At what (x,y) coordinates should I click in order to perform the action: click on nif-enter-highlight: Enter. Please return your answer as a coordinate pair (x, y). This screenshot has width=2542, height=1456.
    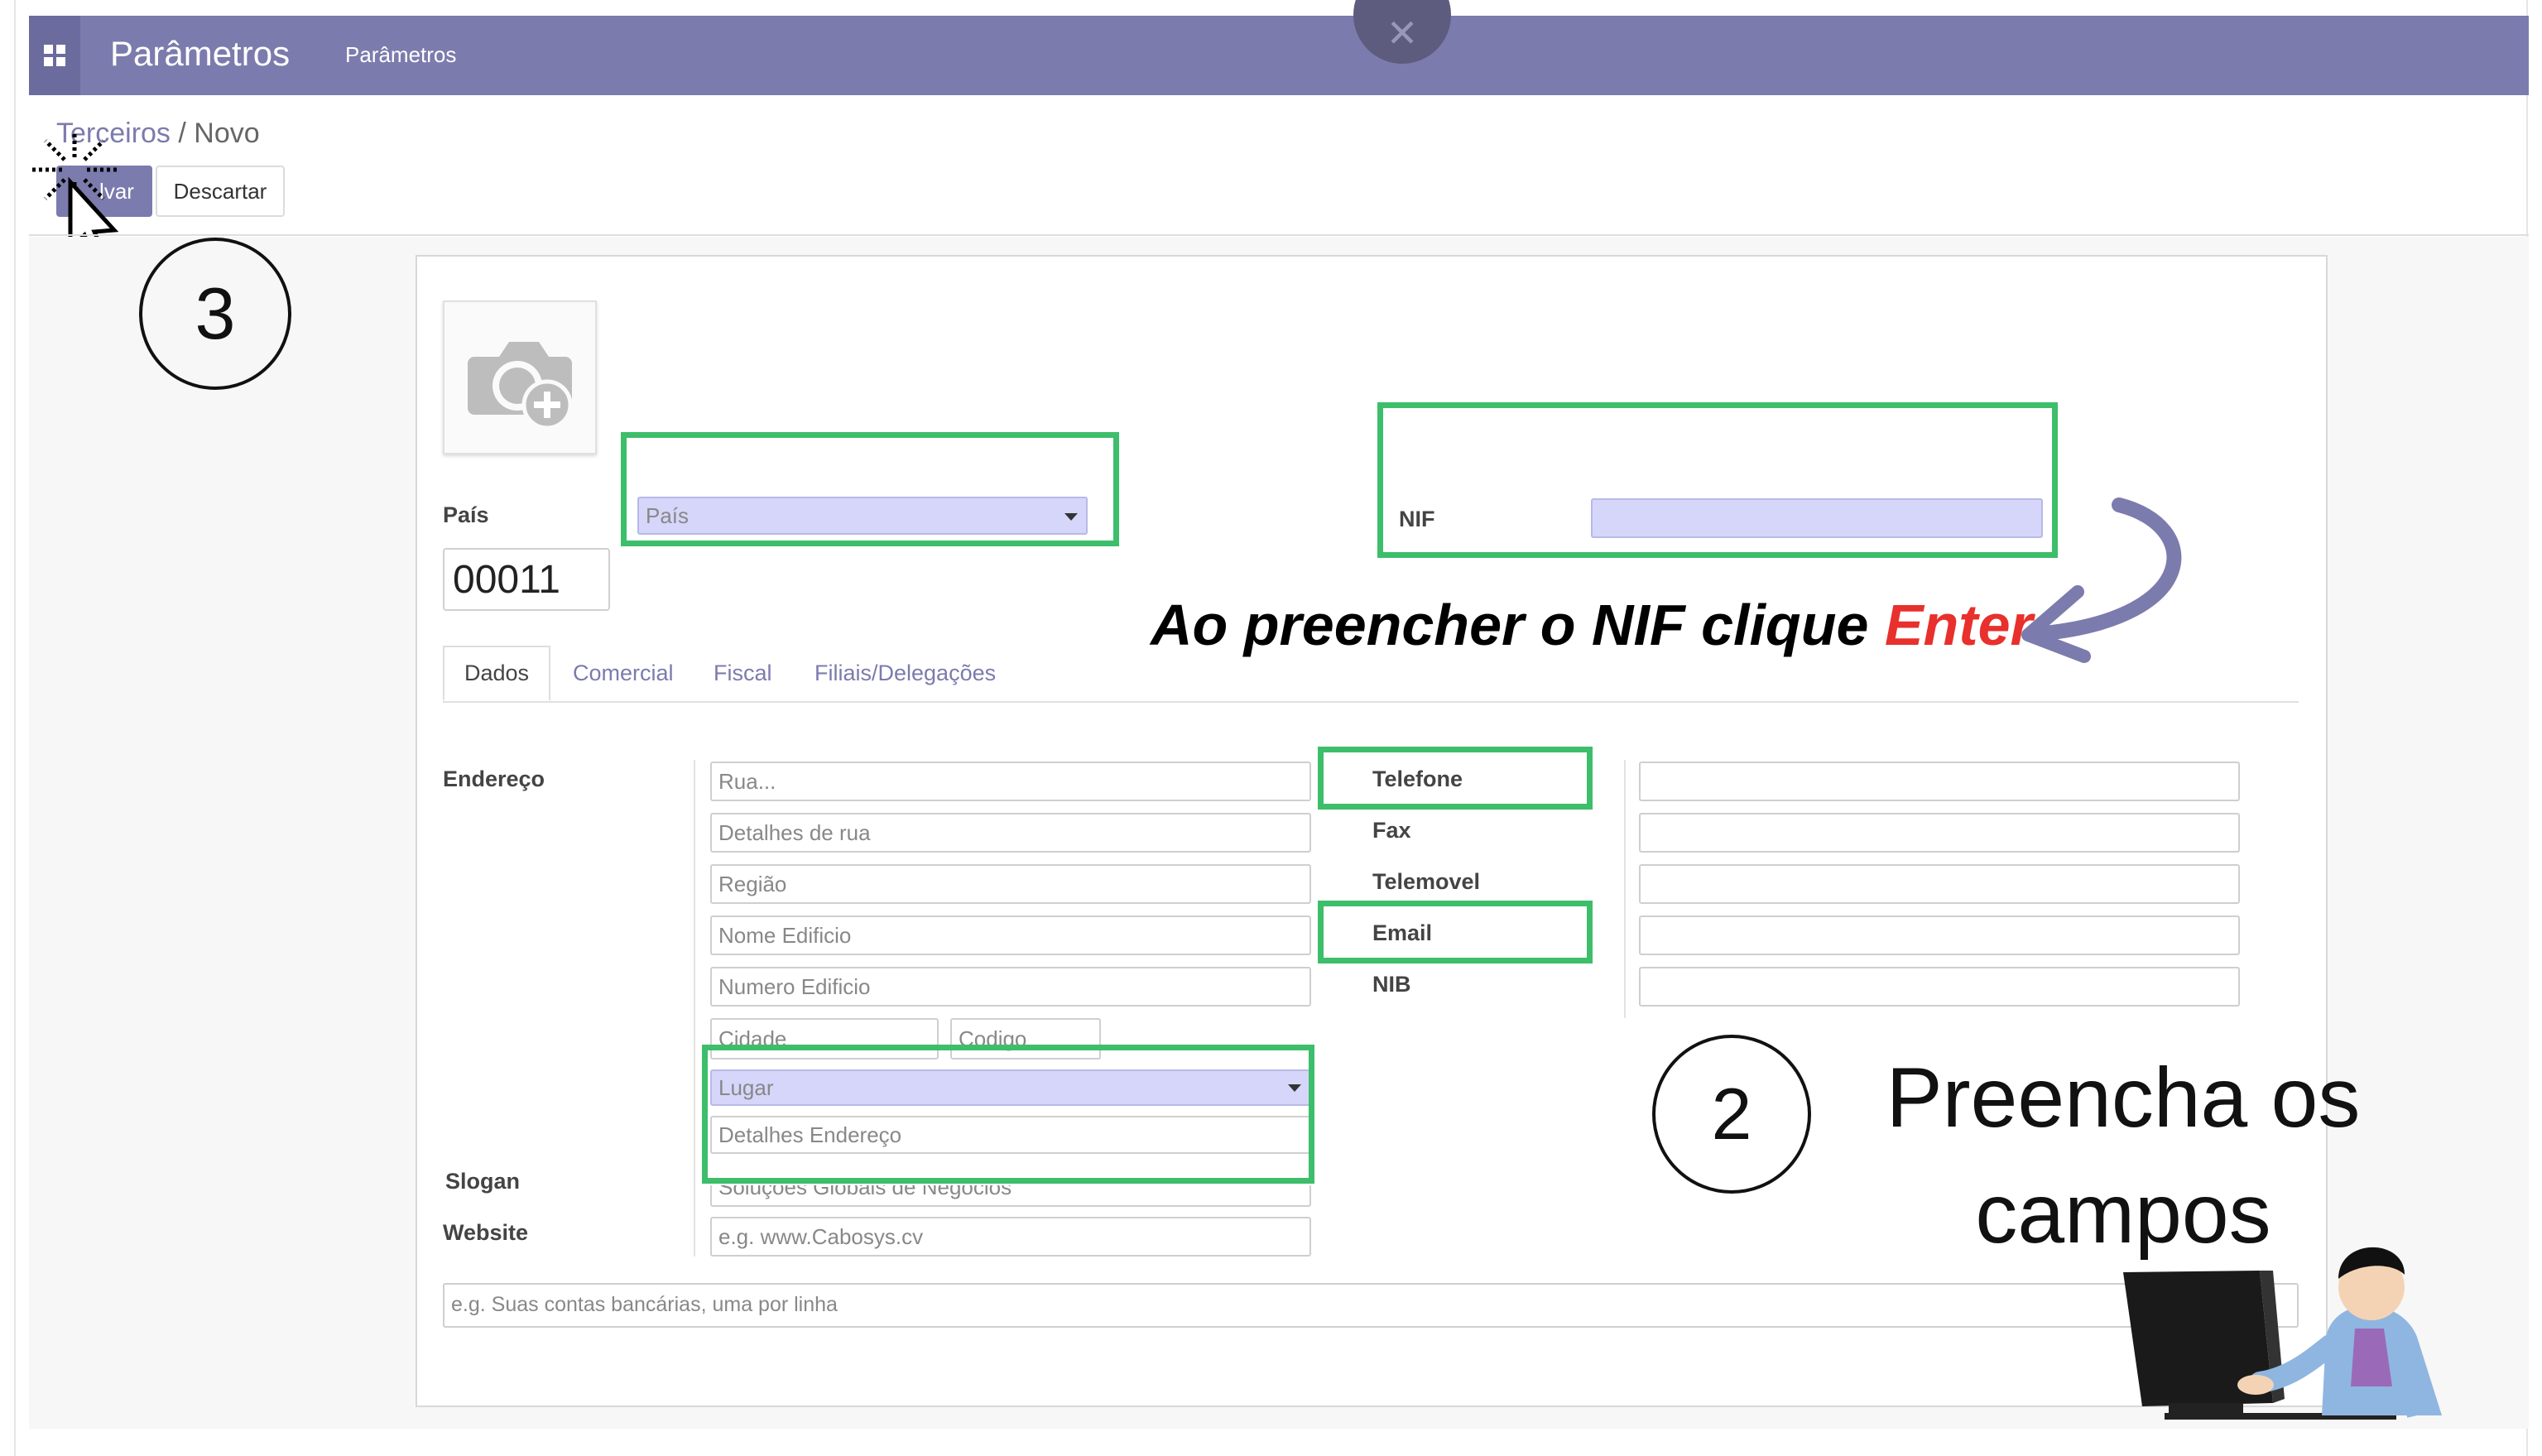
    Looking at the image, I should click on (1958, 625).